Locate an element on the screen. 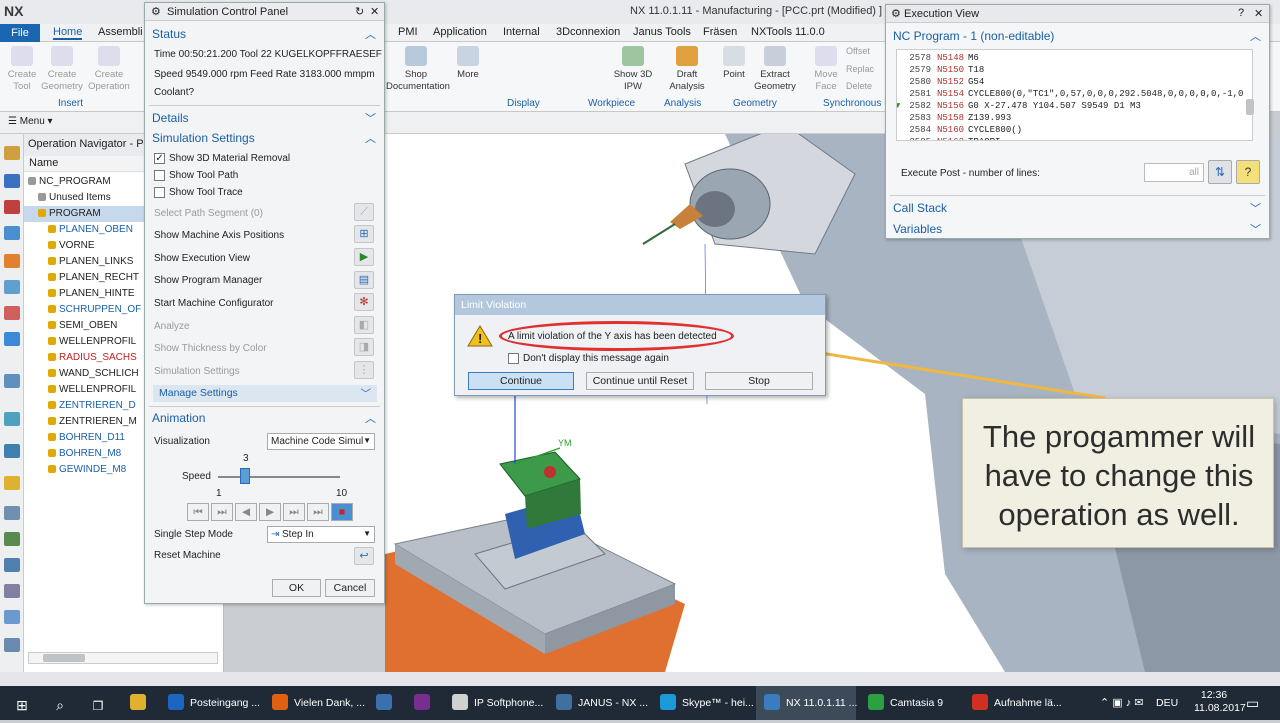  select-path-icon: ⟋ is located at coordinates (364, 212).